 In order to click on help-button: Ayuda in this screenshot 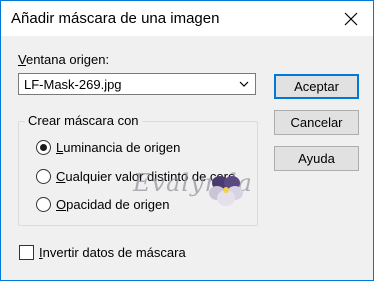, I will do `click(316, 158)`.